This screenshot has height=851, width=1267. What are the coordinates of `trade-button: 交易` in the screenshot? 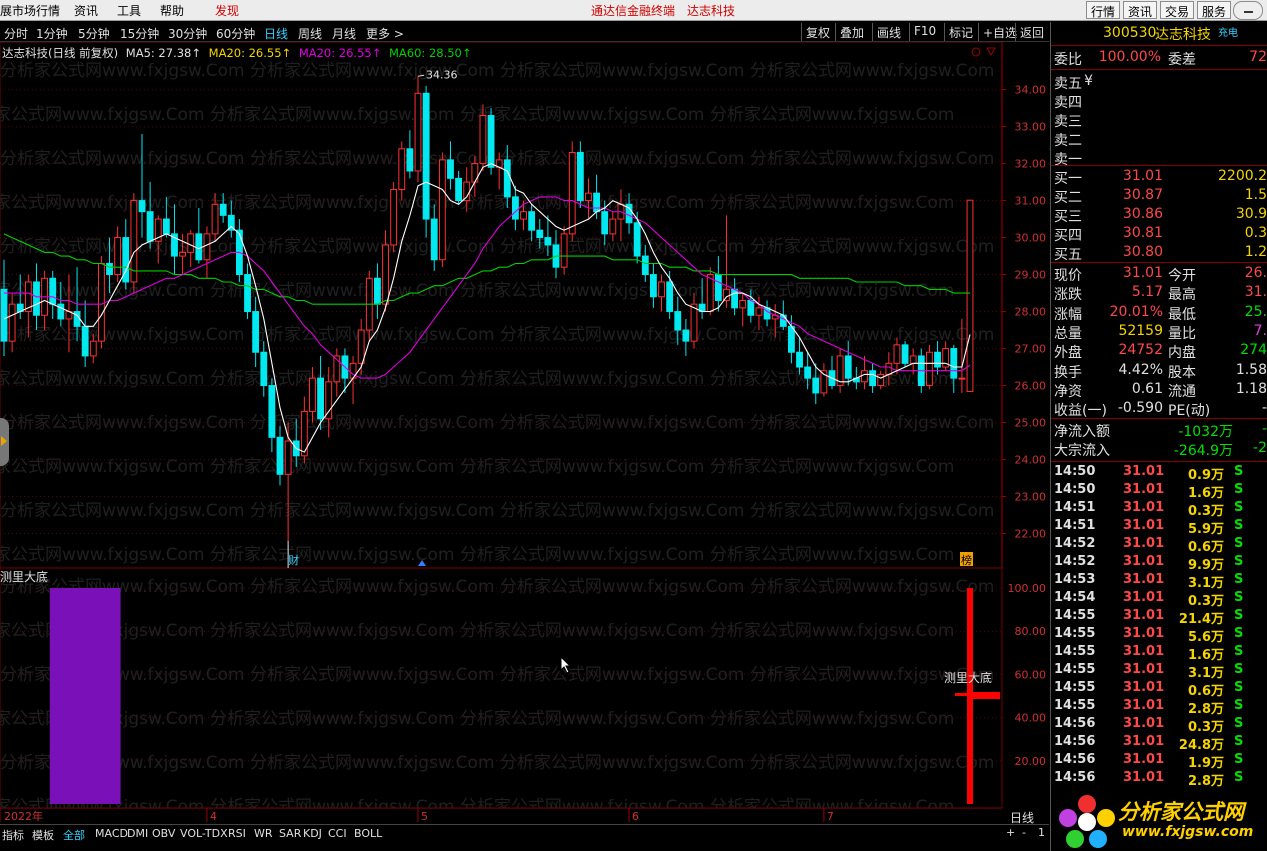 It's located at (1177, 10).